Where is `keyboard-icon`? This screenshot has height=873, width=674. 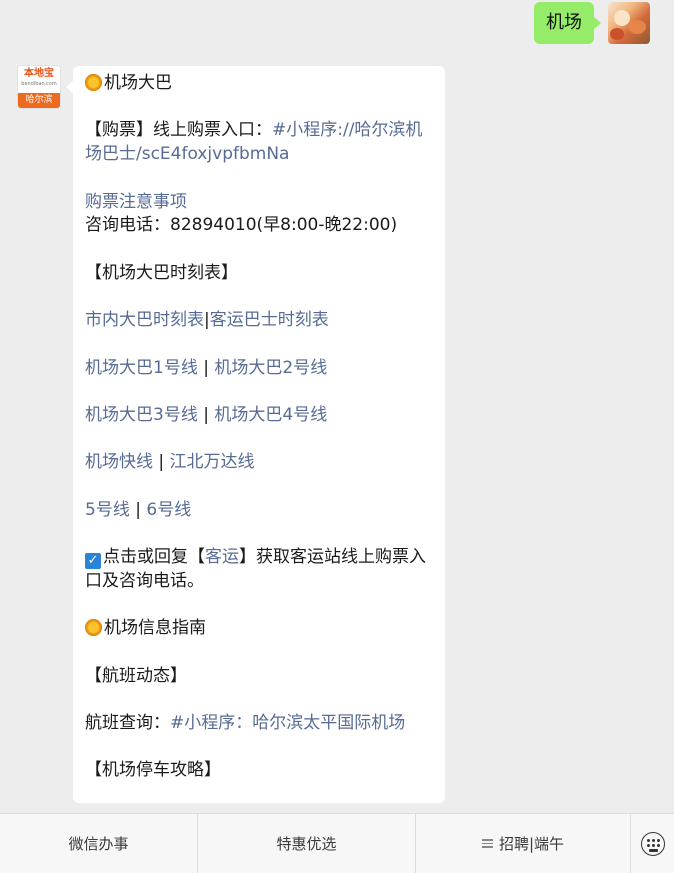 keyboard-icon is located at coordinates (652, 843).